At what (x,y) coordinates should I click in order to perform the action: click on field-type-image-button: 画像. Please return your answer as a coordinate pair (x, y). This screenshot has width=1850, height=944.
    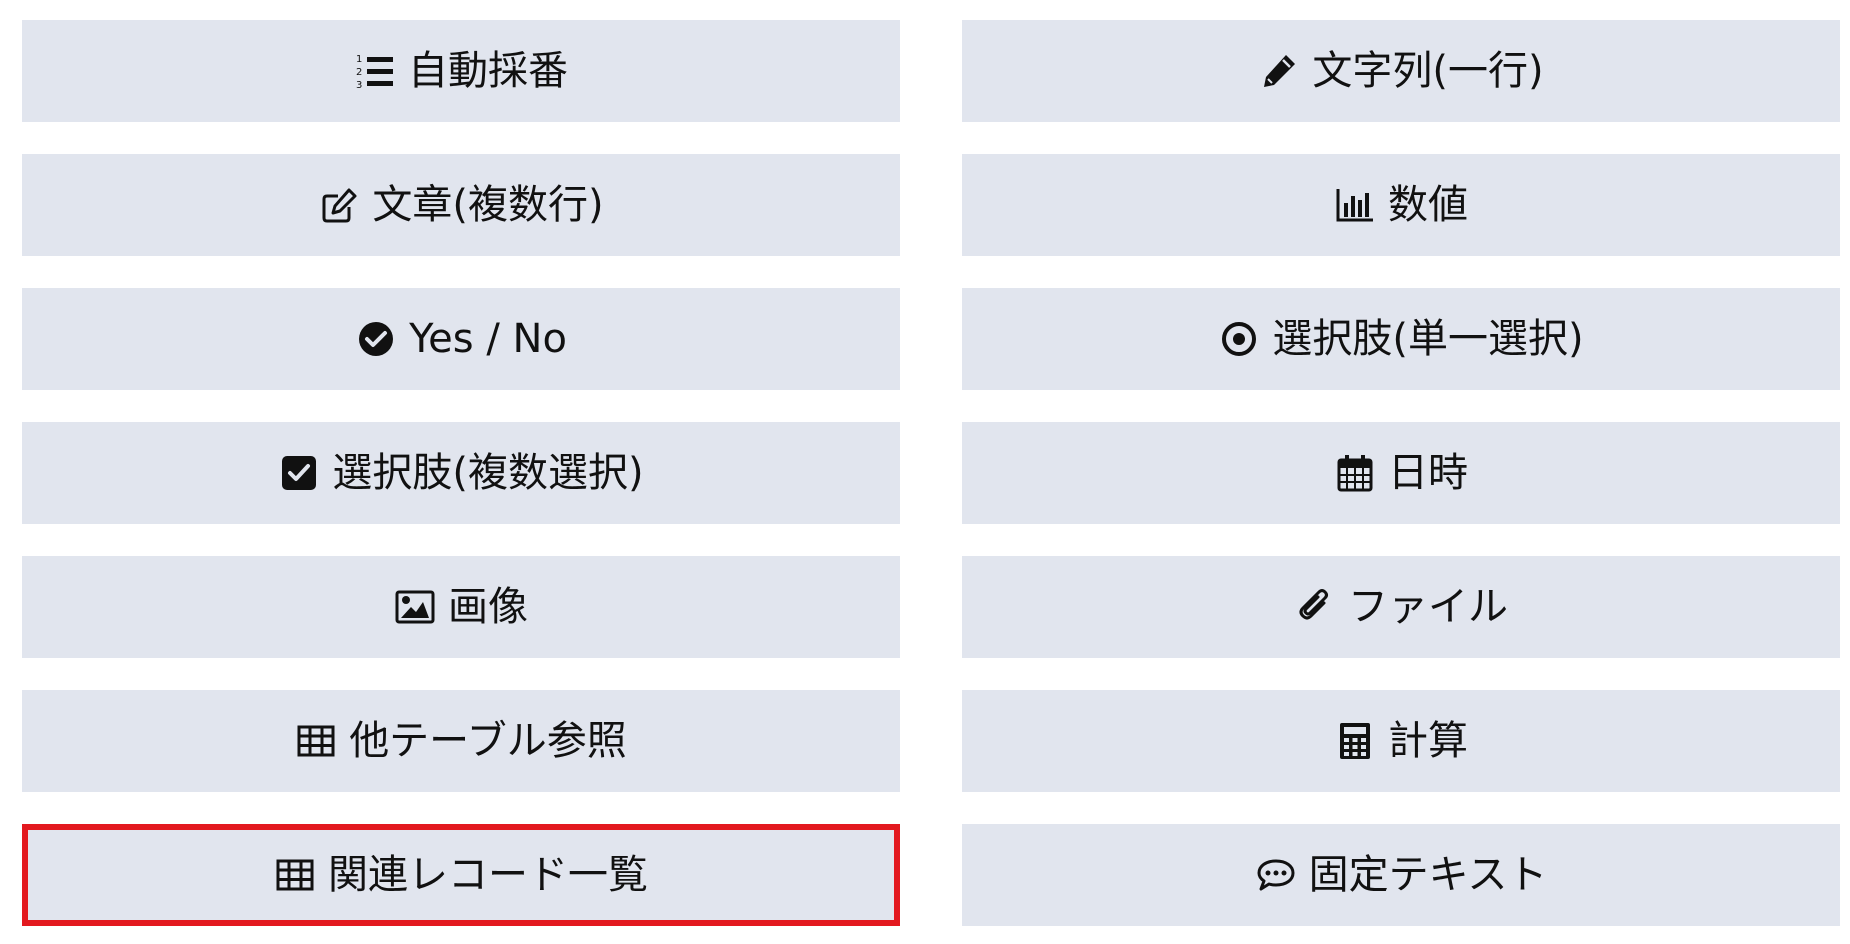
    Looking at the image, I should click on (461, 607).